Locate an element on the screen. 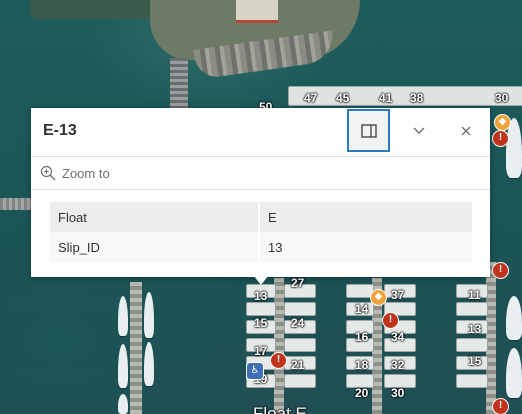 Image resolution: width=522 pixels, height=414 pixels. attribute-field: Slip_ID is located at coordinates (155, 247).